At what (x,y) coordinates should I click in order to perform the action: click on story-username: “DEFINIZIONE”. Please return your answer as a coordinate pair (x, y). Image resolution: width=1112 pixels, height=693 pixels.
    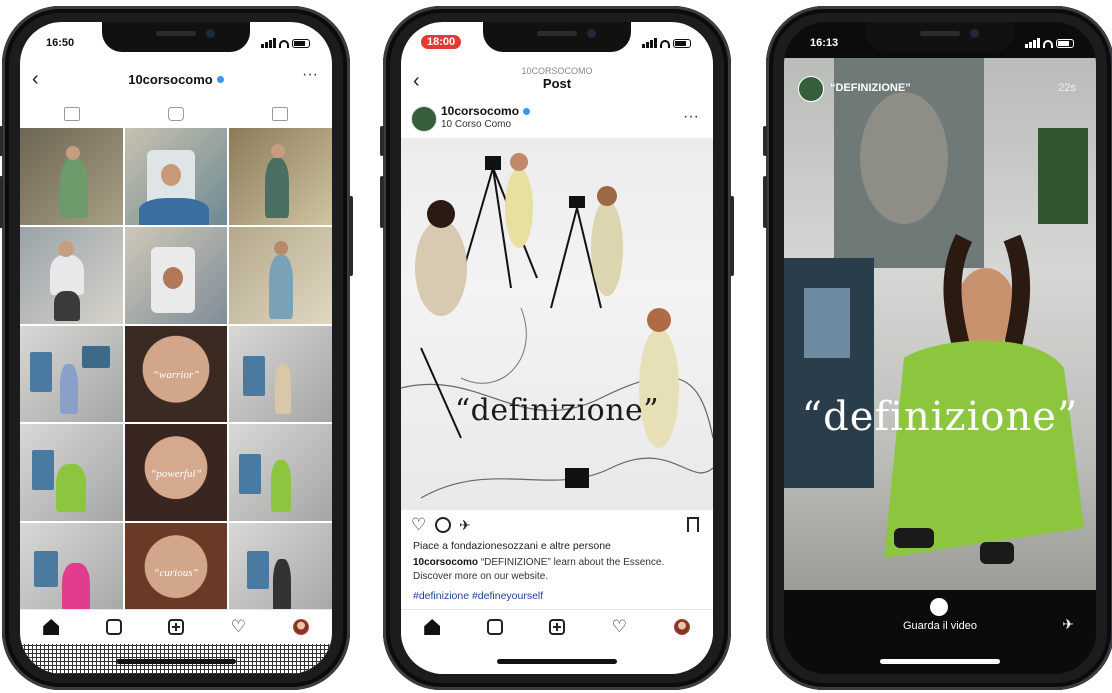
    Looking at the image, I should click on (870, 88).